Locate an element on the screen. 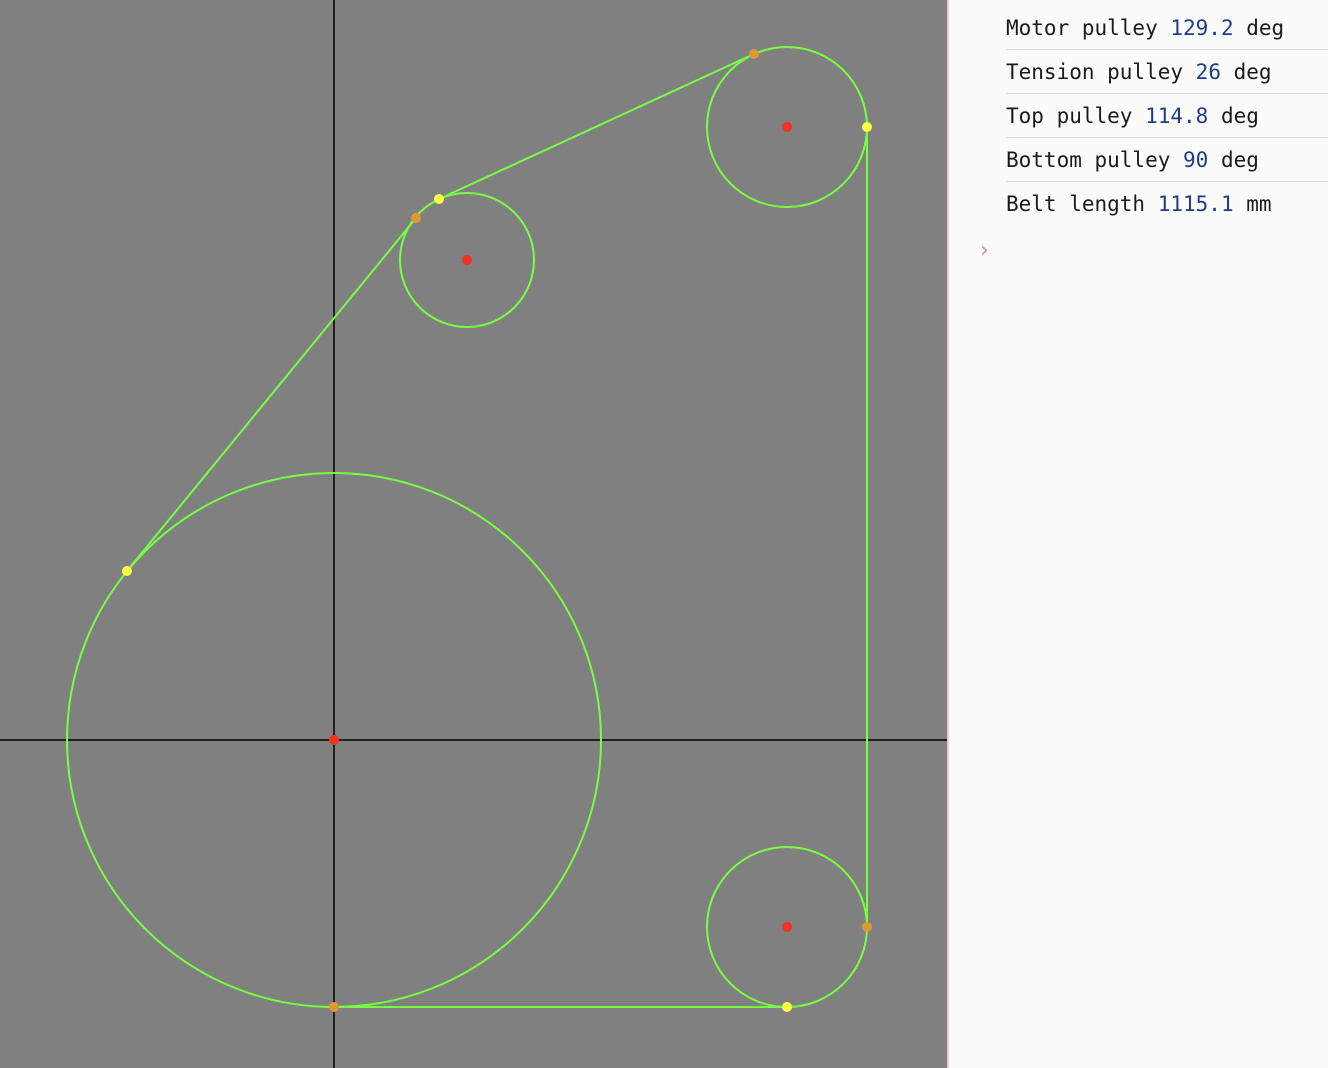 The height and width of the screenshot is (1068, 1328). tension-center-point is located at coordinates (467, 260).